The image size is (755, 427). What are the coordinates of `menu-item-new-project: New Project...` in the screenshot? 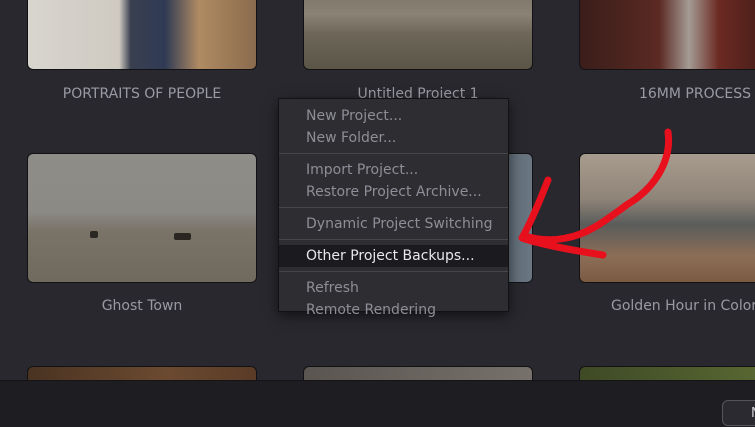 It's located at (393, 116).